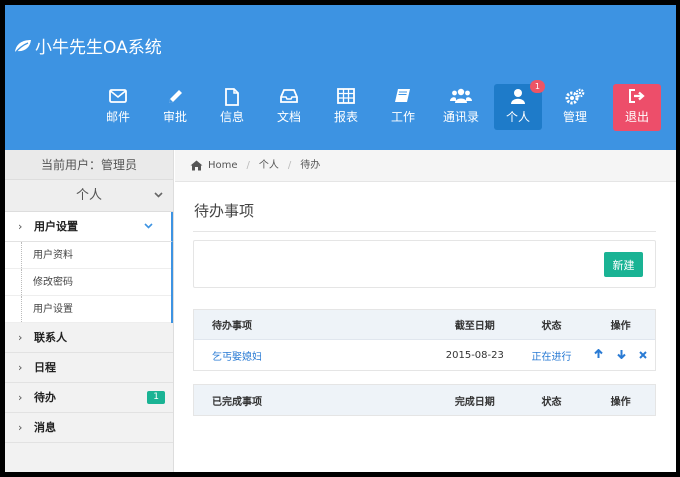 The width and height of the screenshot is (680, 477). Describe the element at coordinates (89, 227) in the screenshot. I see `sidebar-item-user-settings: › 用户设置` at that location.